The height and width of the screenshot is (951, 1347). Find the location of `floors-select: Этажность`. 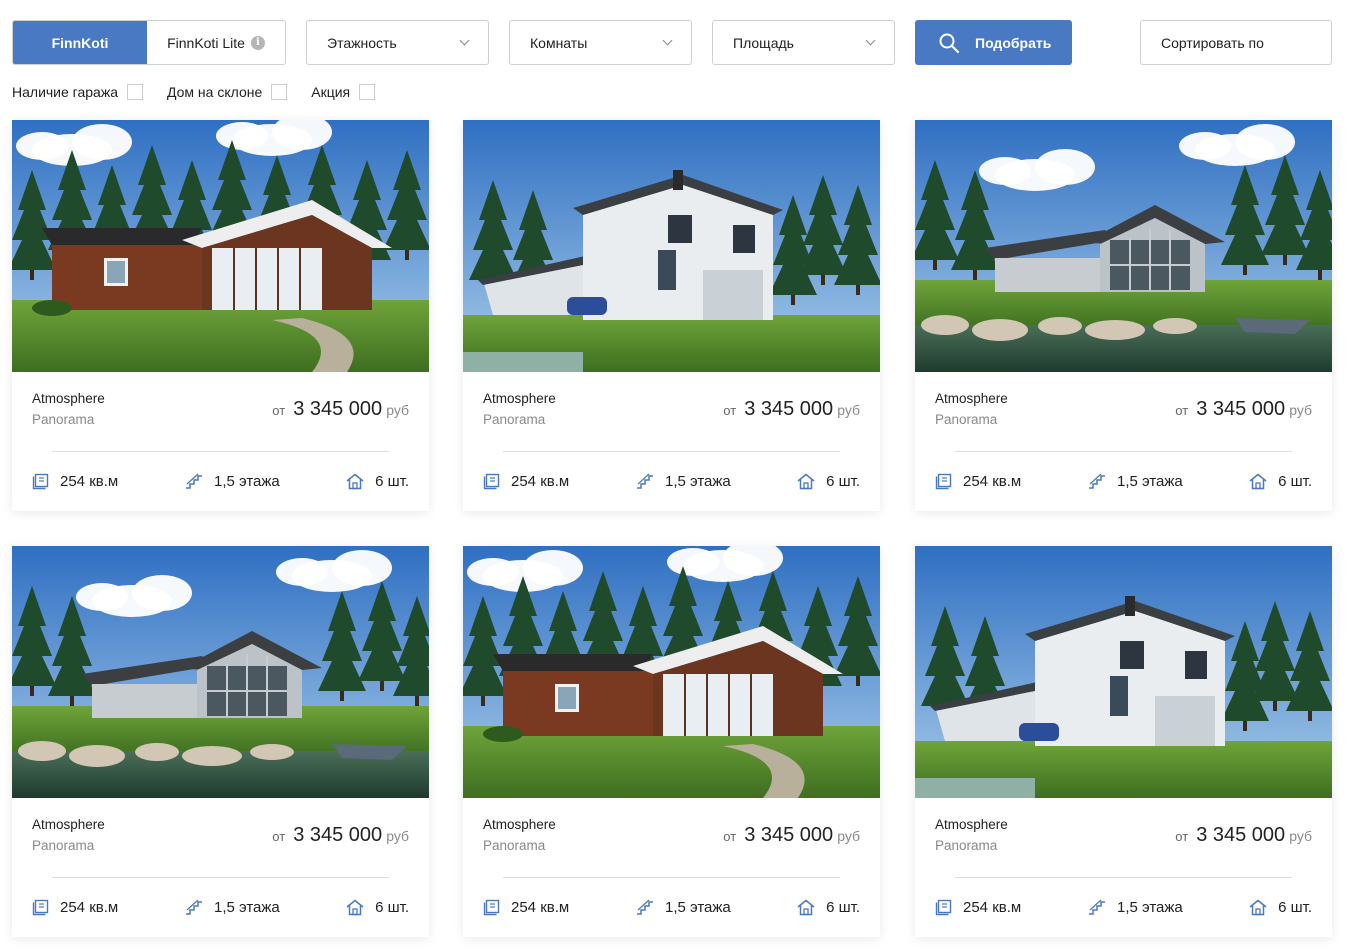

floors-select: Этажность is located at coordinates (397, 42).